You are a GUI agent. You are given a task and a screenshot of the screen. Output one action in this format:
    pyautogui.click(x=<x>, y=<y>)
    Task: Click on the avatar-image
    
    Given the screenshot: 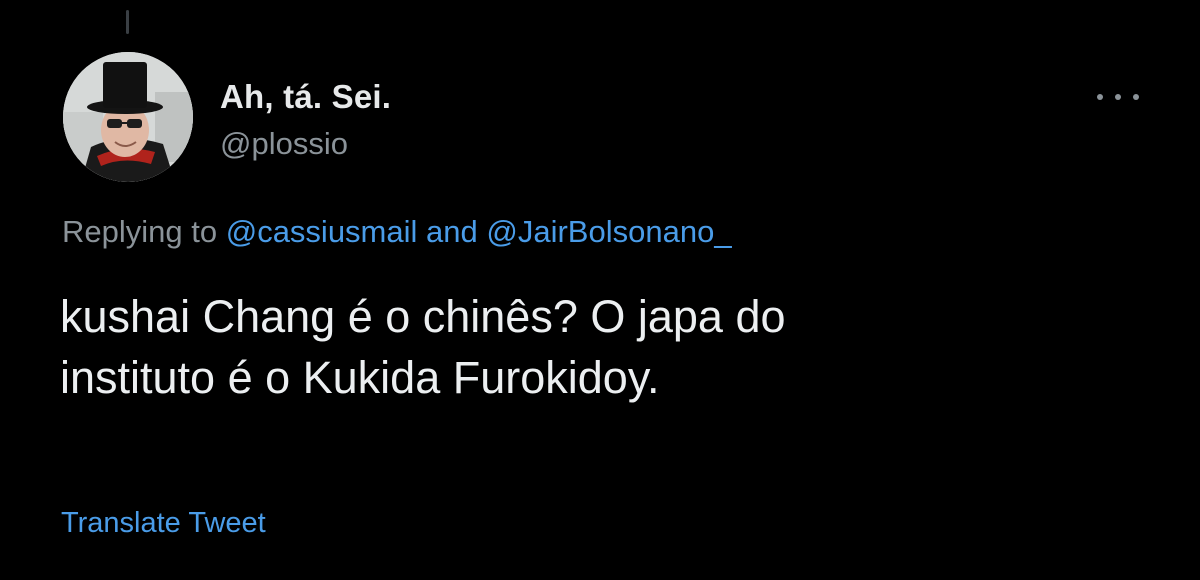 What is the action you would take?
    pyautogui.click(x=128, y=117)
    